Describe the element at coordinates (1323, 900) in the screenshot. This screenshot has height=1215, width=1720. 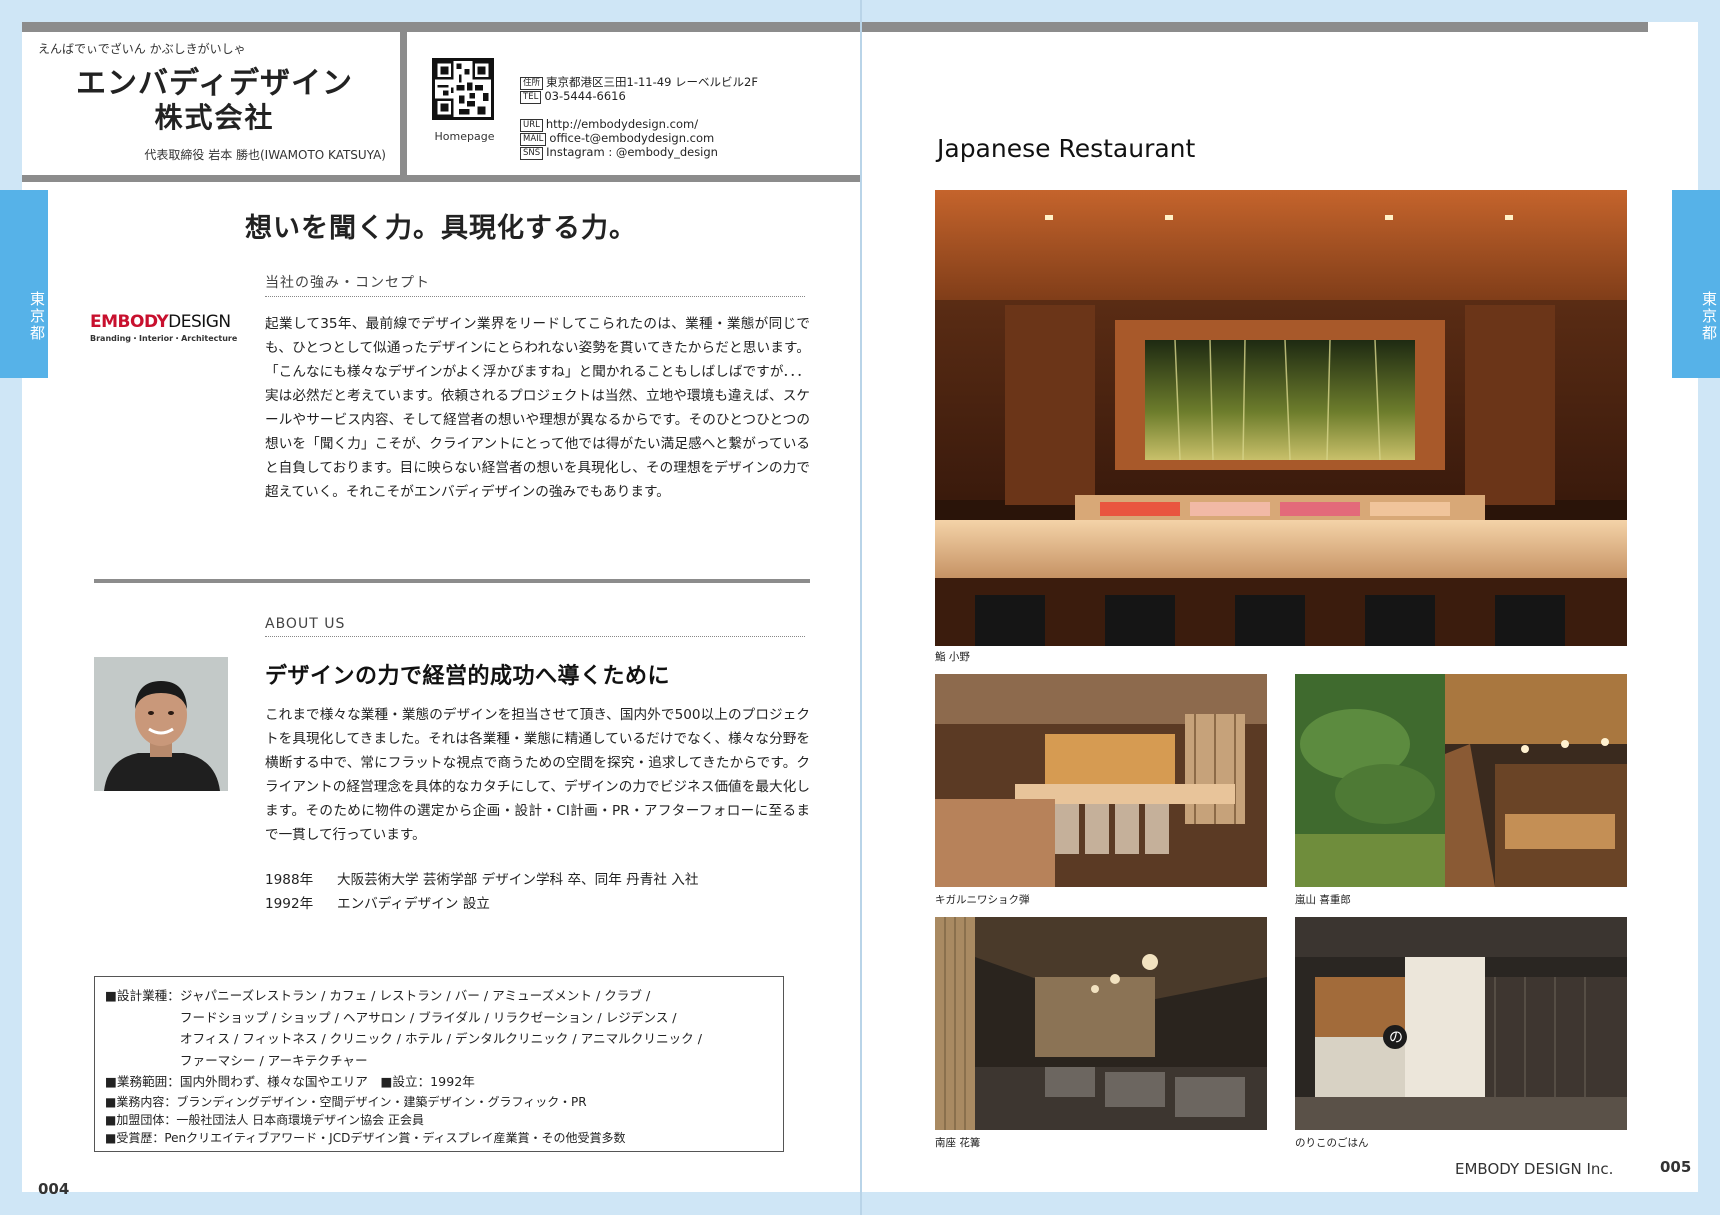
I see `photo-caption-arashiyama: 嵐山 喜重郎` at that location.